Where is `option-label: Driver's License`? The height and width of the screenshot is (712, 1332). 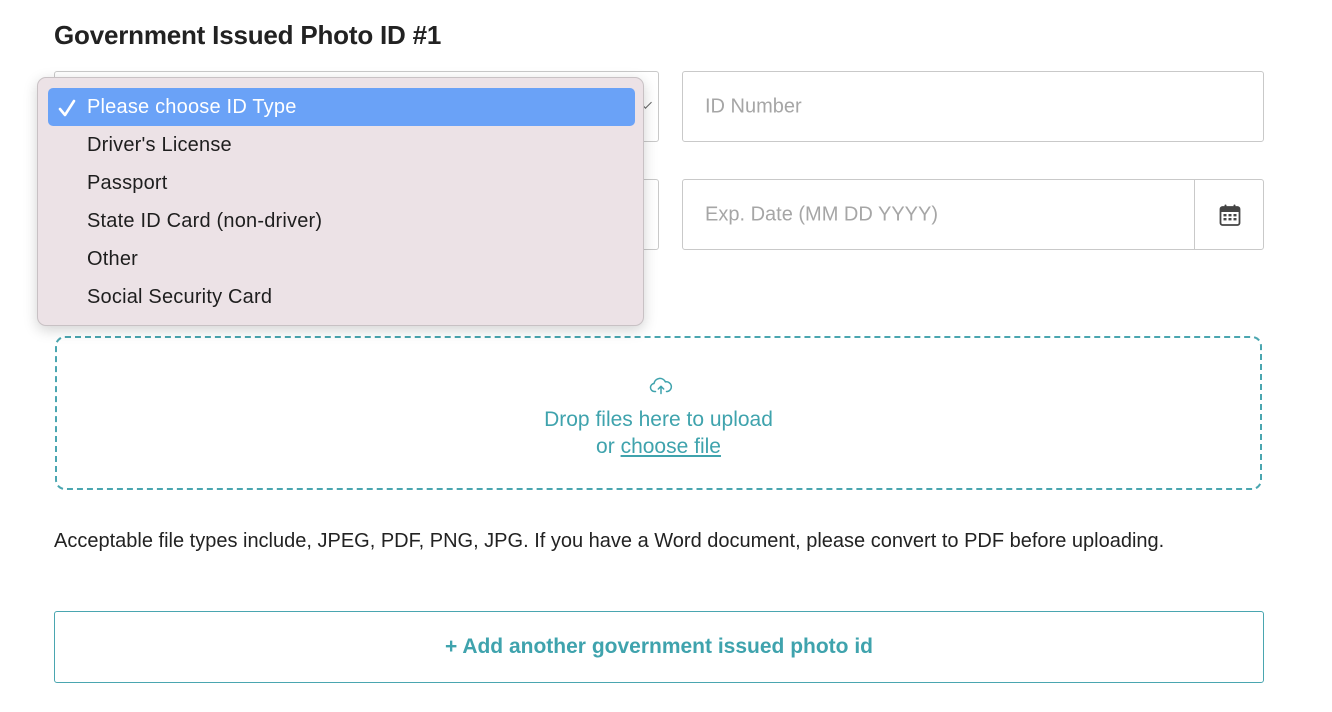 option-label: Driver's License is located at coordinates (159, 144).